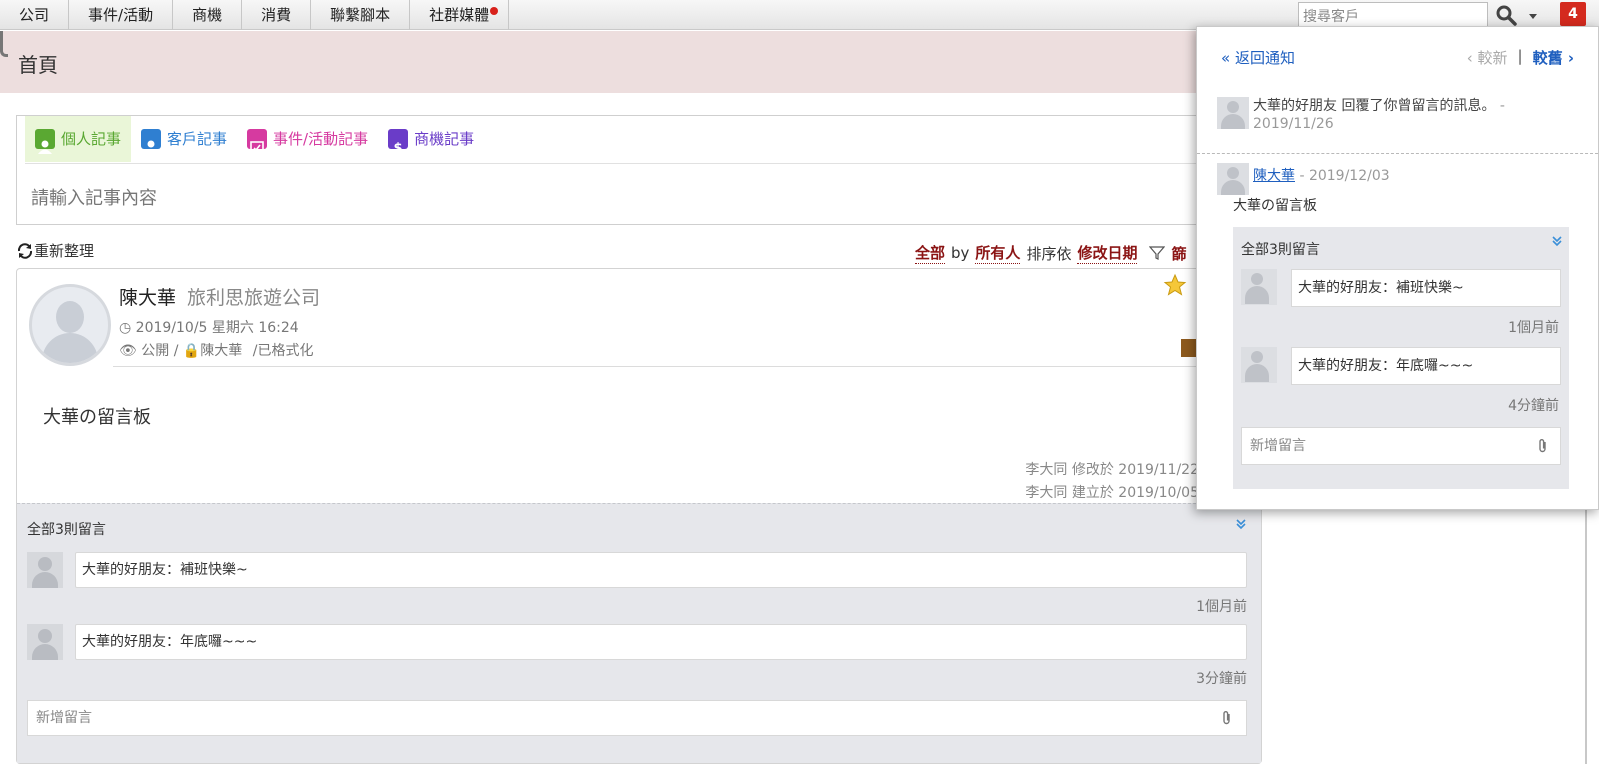  I want to click on chevron-down-icon, so click(1533, 16).